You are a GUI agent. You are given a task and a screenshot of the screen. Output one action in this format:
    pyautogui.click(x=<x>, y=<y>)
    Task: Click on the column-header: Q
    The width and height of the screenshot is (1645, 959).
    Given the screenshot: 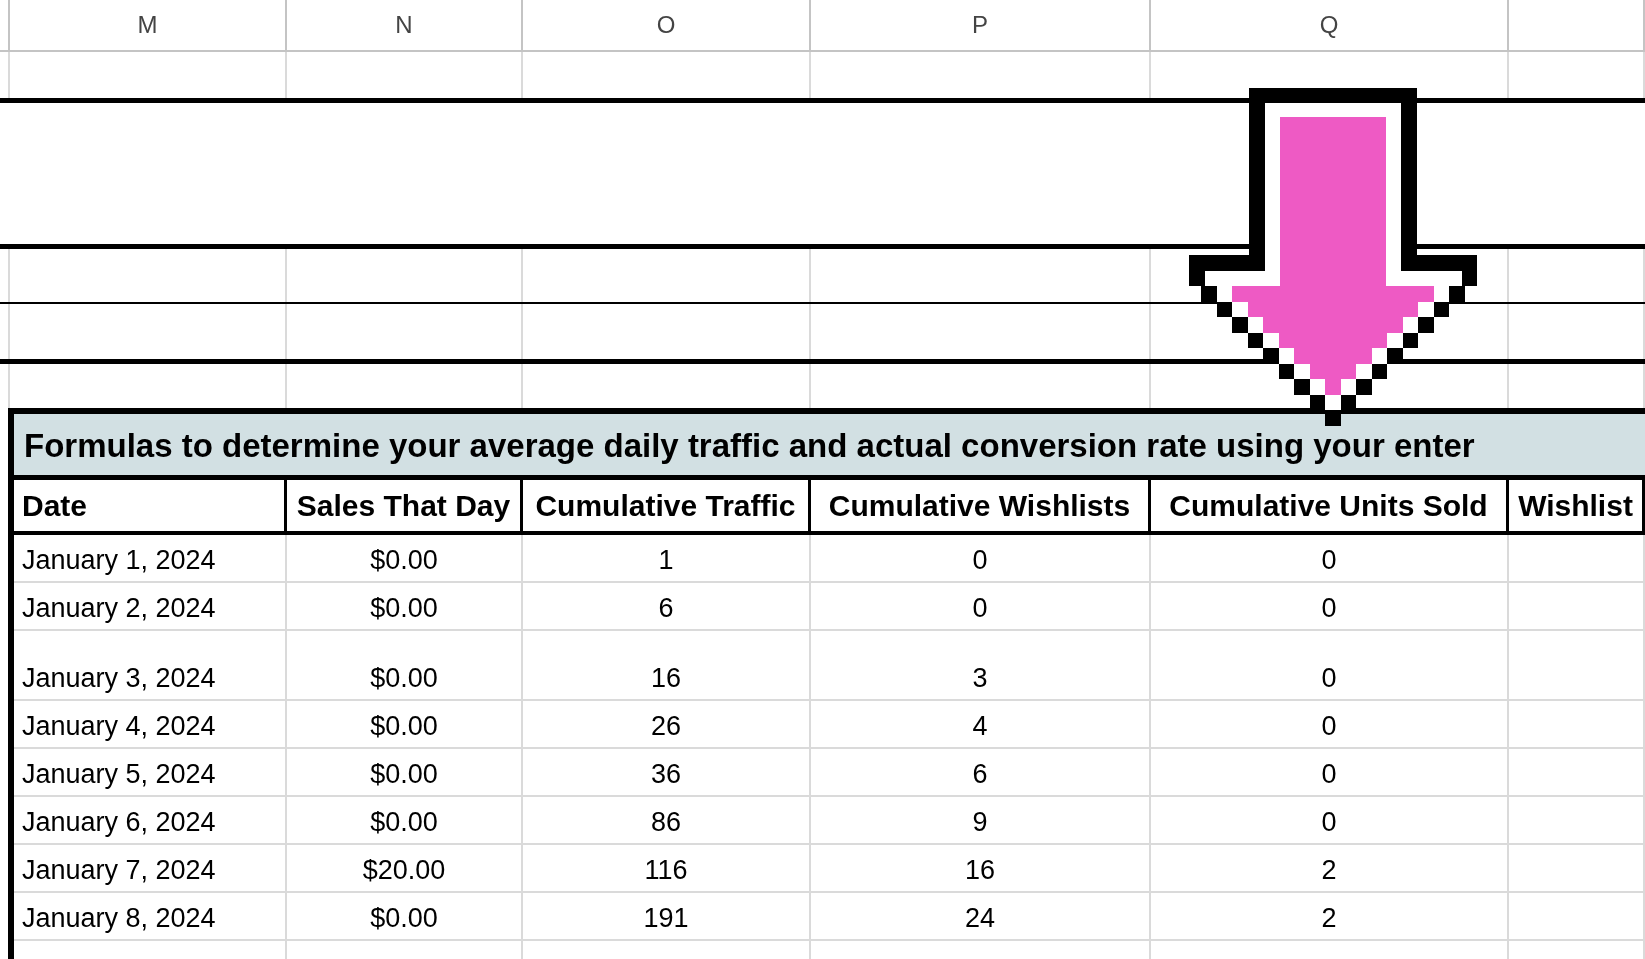 What is the action you would take?
    pyautogui.click(x=1330, y=25)
    